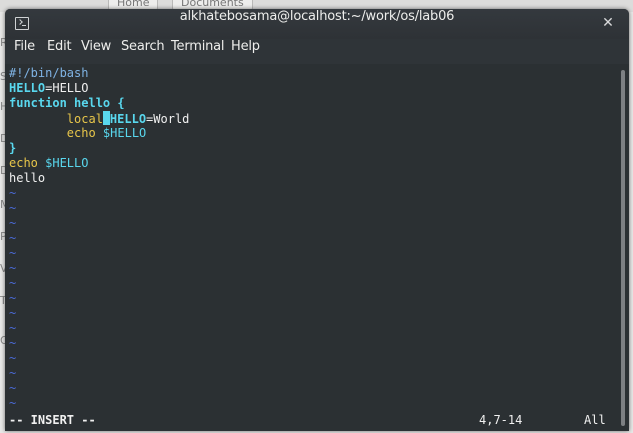 The width and height of the screenshot is (633, 433). Describe the element at coordinates (608, 23) in the screenshot. I see `close-icon: ✕` at that location.